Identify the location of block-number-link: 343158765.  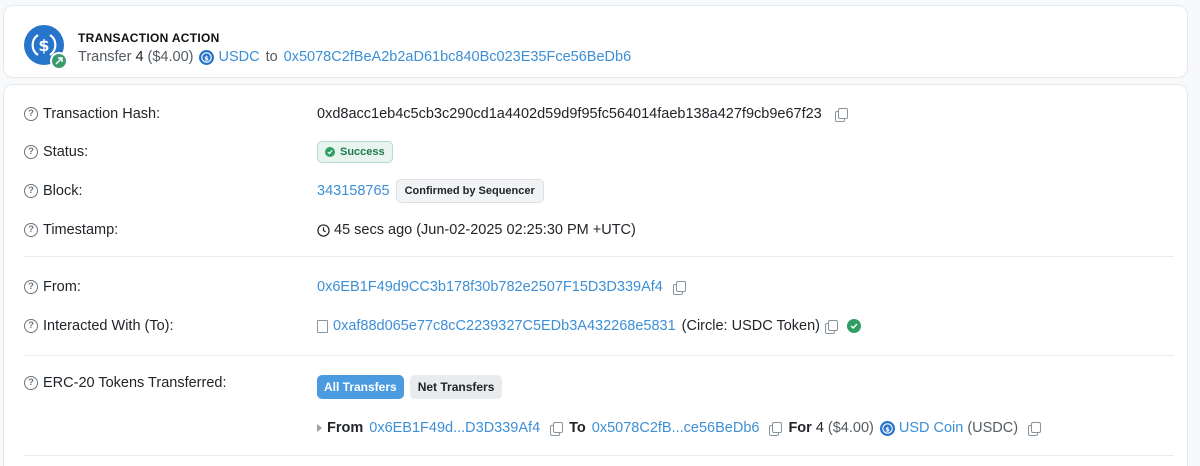
(353, 191).